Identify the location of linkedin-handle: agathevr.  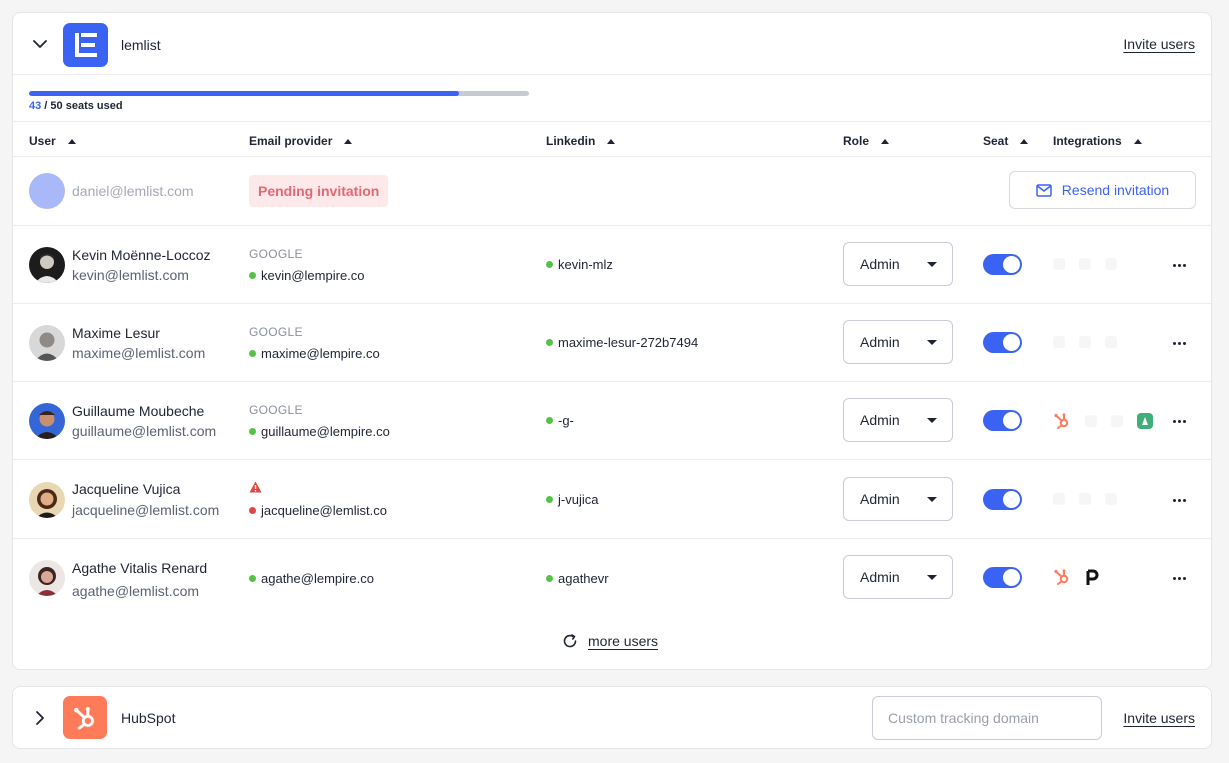
(577, 578).